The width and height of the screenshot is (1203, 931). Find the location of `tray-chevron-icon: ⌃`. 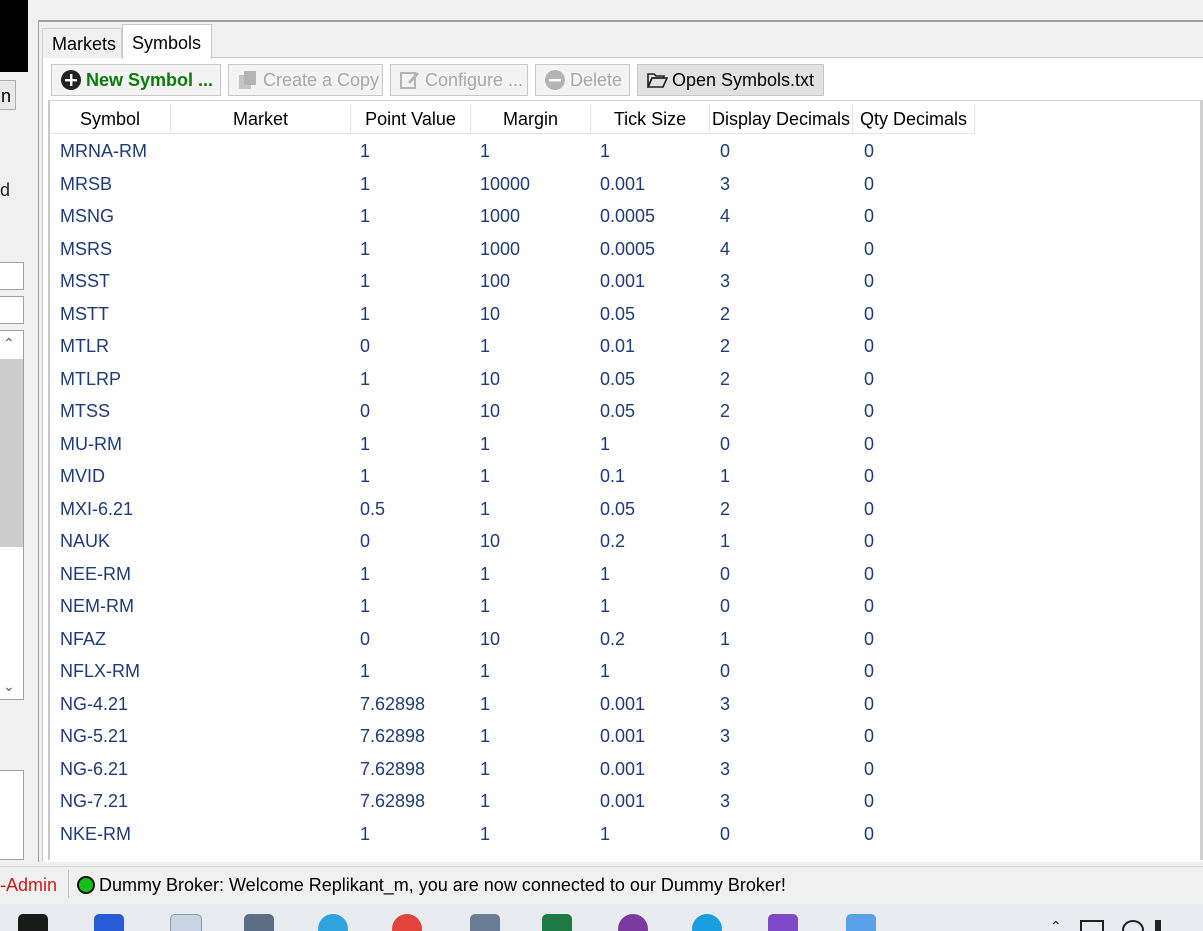

tray-chevron-icon: ⌃ is located at coordinates (1056, 924).